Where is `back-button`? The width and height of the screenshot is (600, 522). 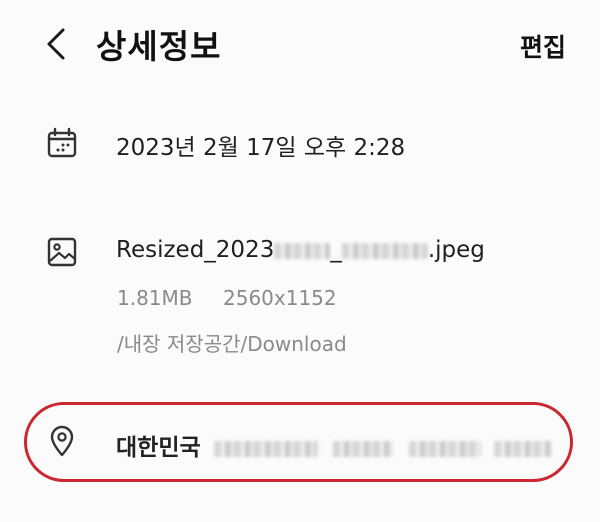 back-button is located at coordinates (56, 44).